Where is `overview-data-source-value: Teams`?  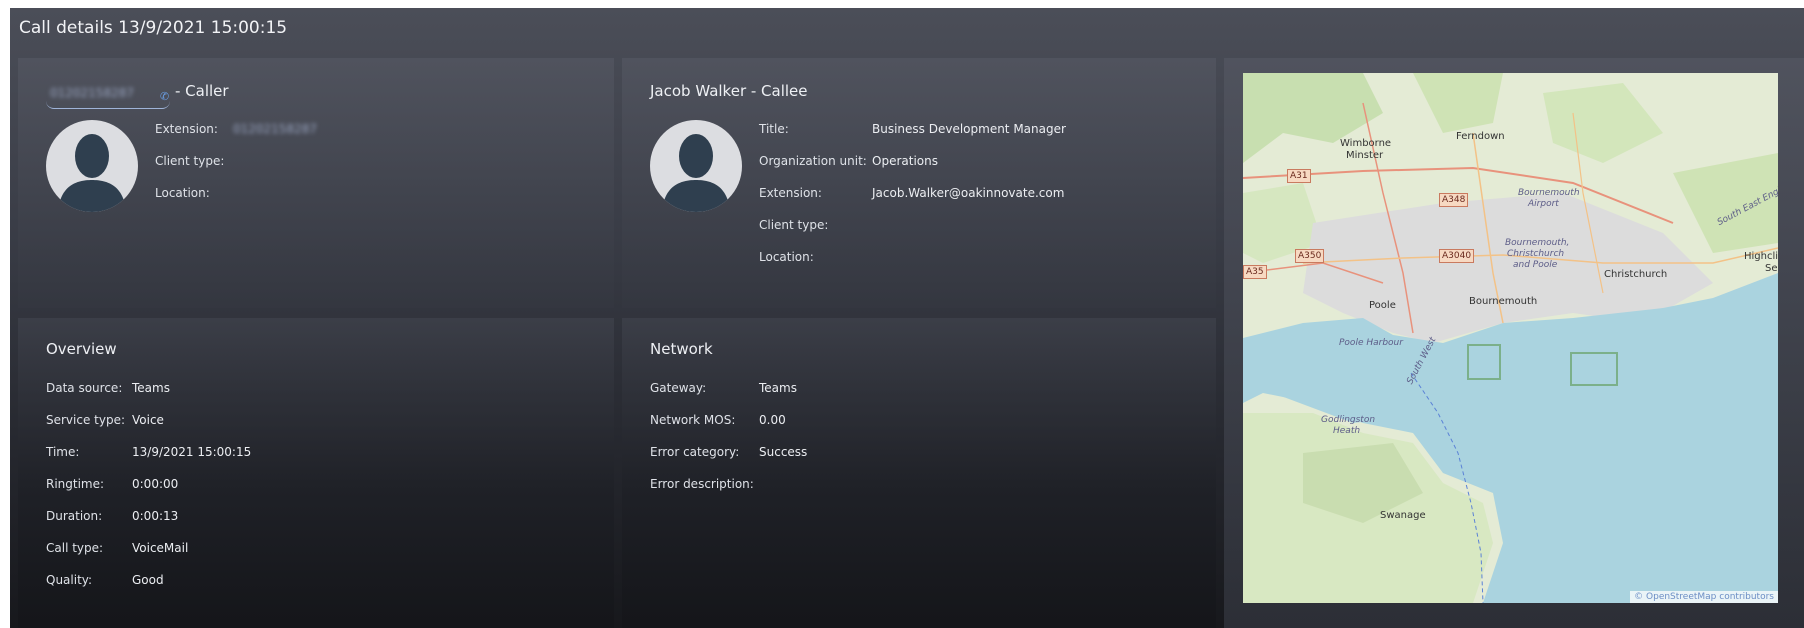 overview-data-source-value: Teams is located at coordinates (151, 388).